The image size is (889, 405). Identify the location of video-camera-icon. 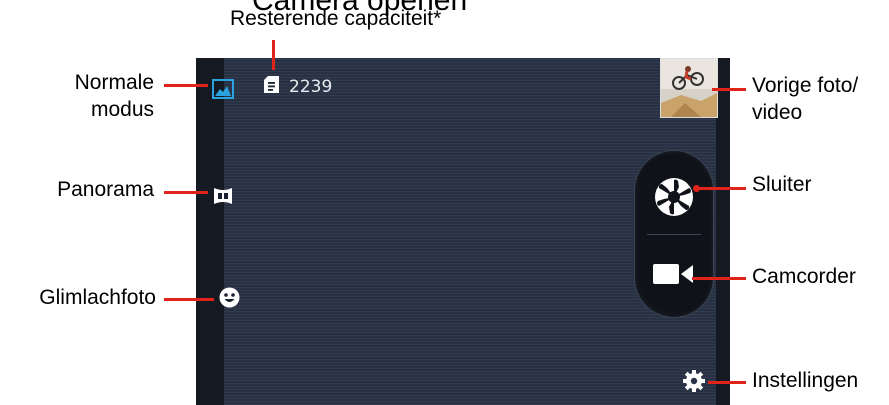
(673, 274).